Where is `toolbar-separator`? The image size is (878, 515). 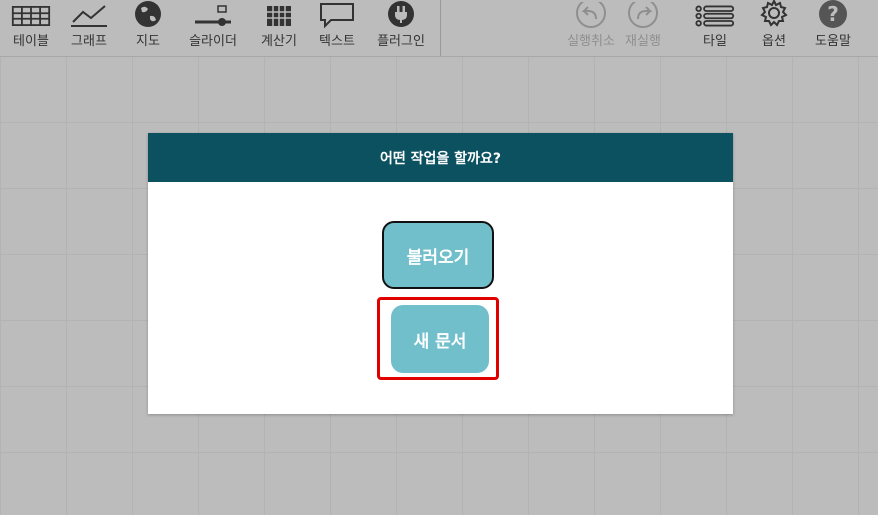 toolbar-separator is located at coordinates (440, 28).